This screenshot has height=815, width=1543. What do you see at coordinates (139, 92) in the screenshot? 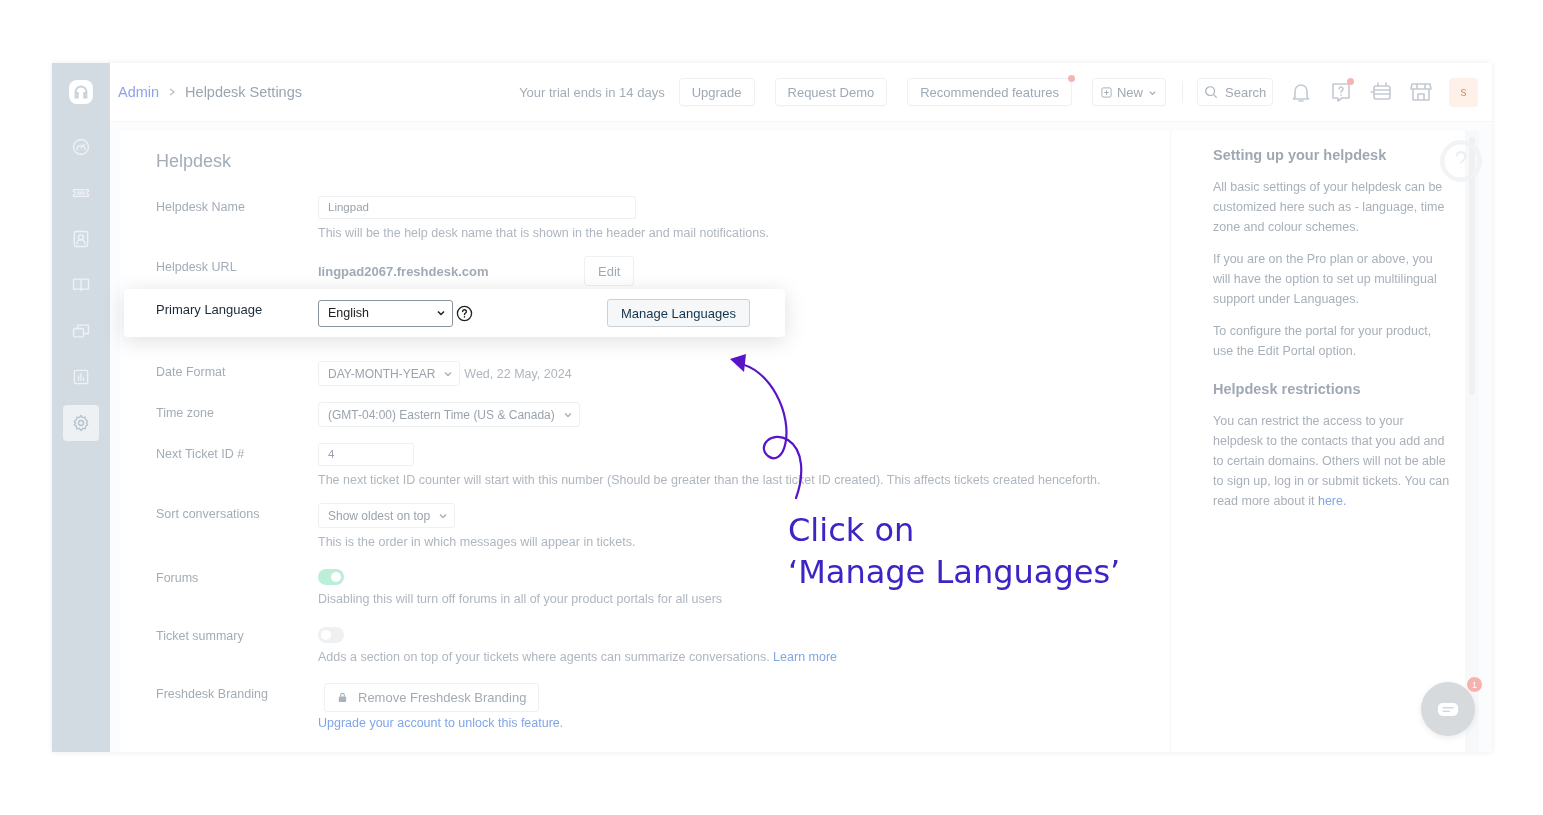
I see `breadcrumb-link: Admin` at bounding box center [139, 92].